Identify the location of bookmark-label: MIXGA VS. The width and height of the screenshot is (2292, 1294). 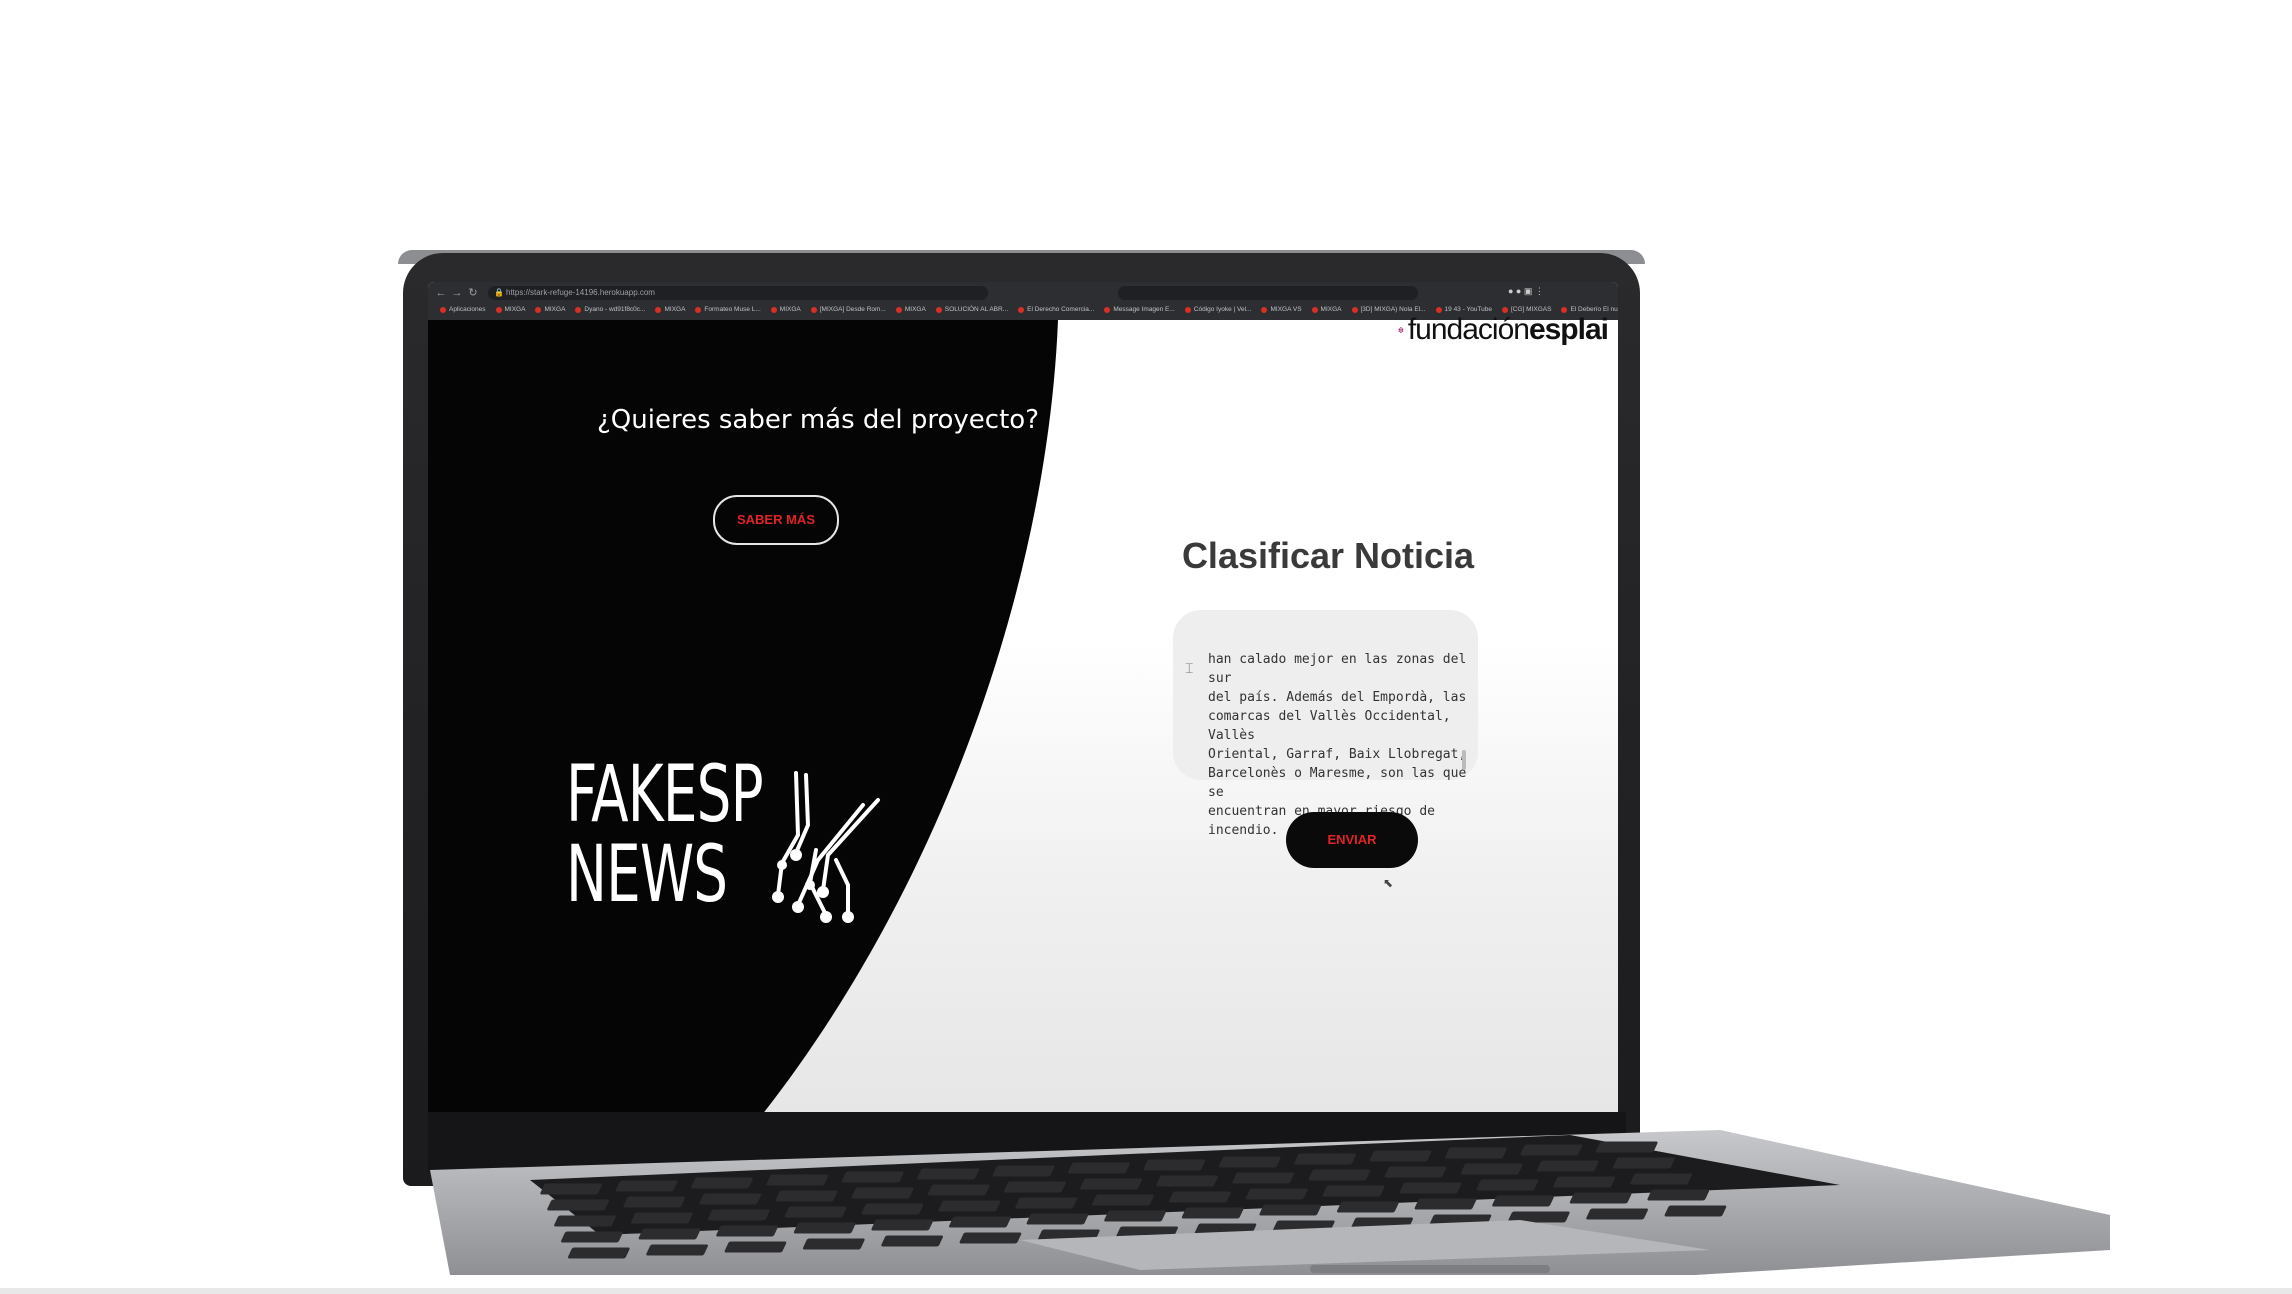
(1286, 309).